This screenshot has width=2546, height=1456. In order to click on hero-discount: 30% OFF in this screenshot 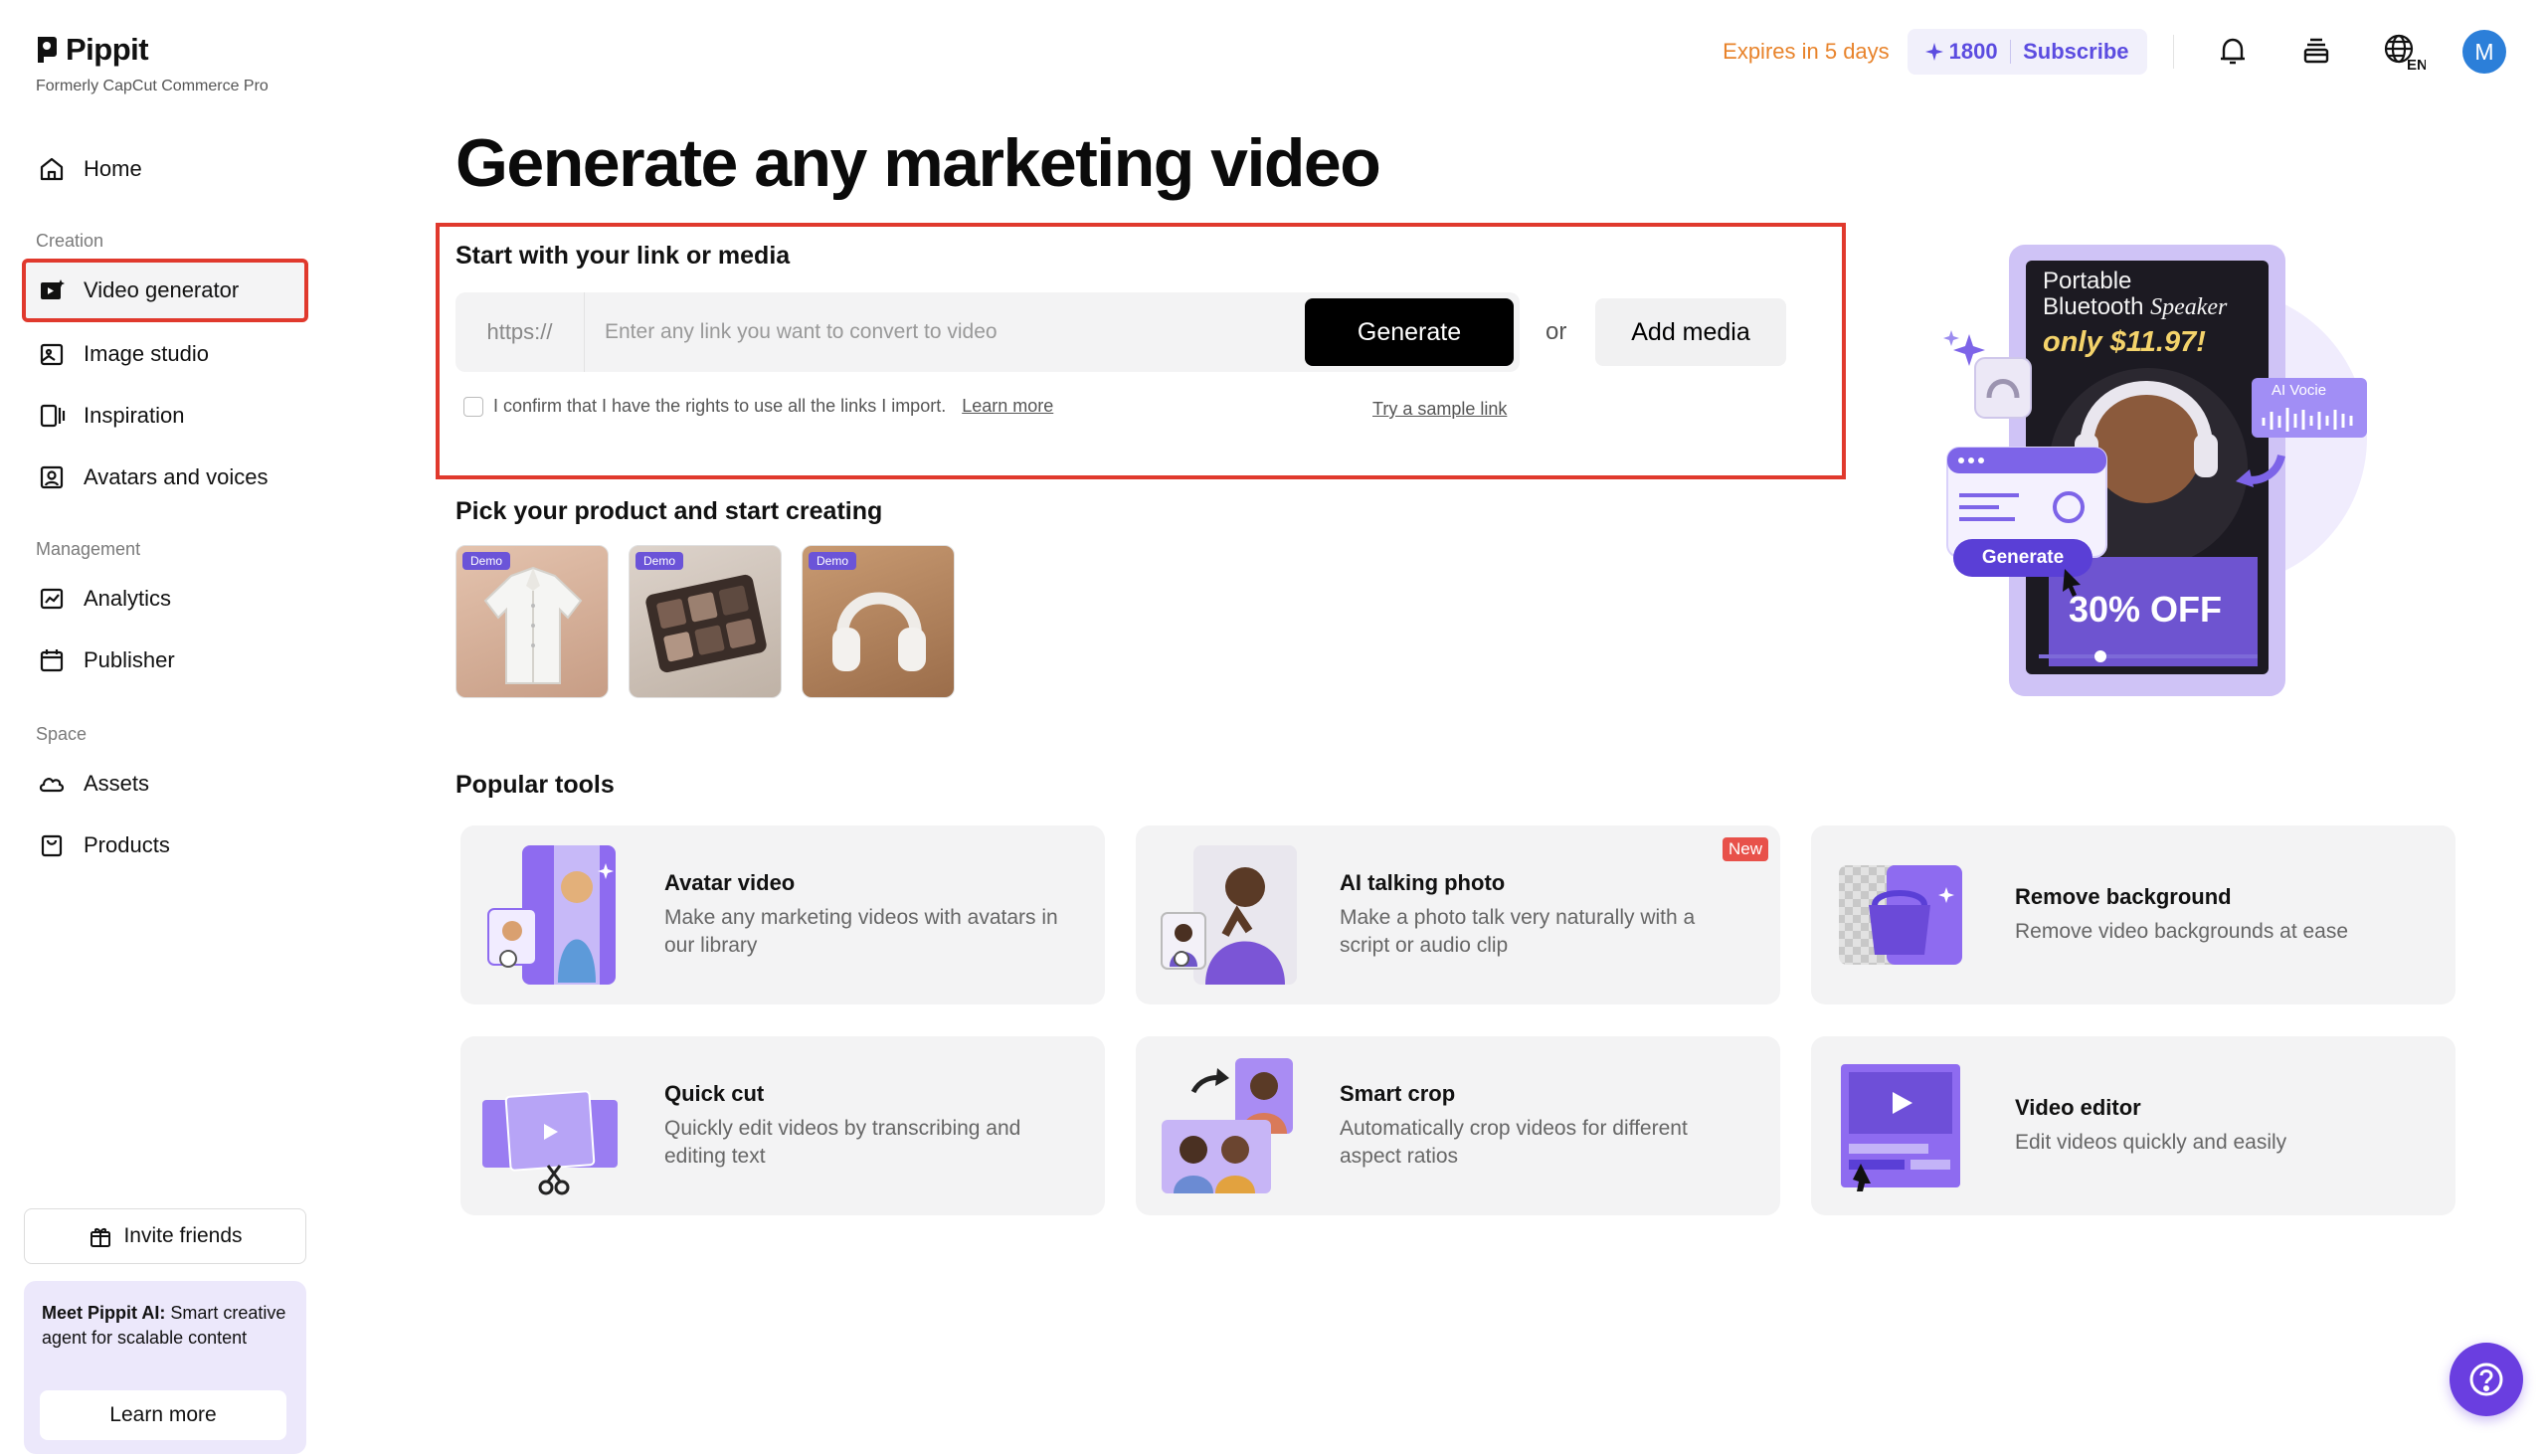, I will do `click(2146, 609)`.